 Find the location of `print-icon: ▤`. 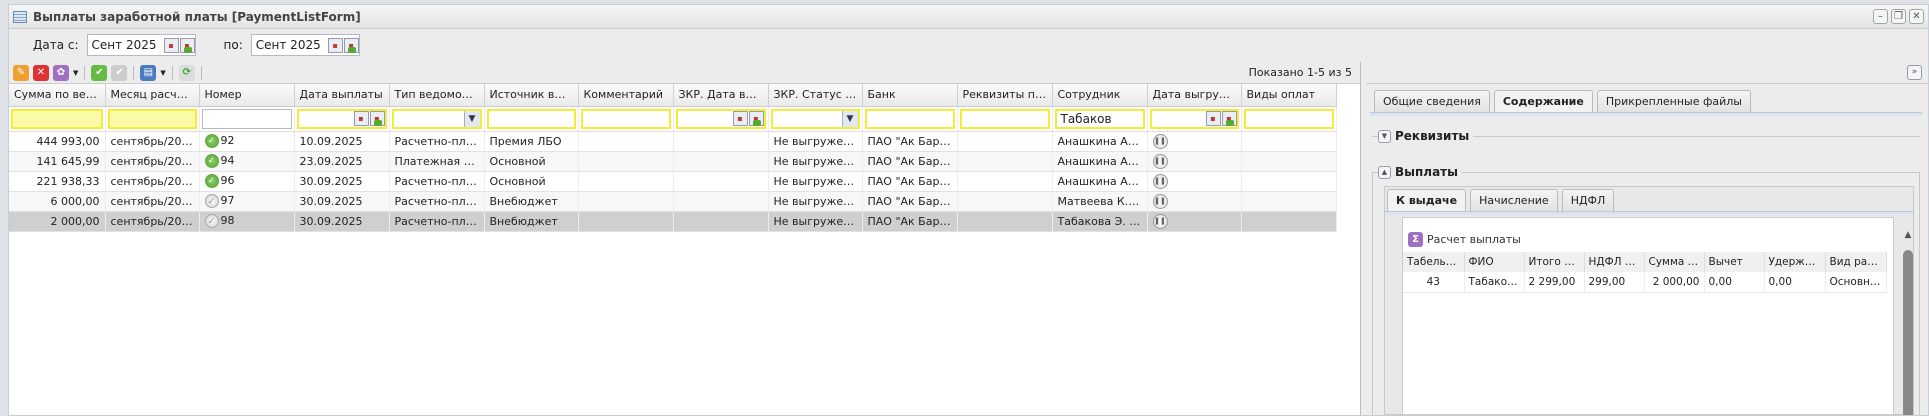

print-icon: ▤ is located at coordinates (148, 72).